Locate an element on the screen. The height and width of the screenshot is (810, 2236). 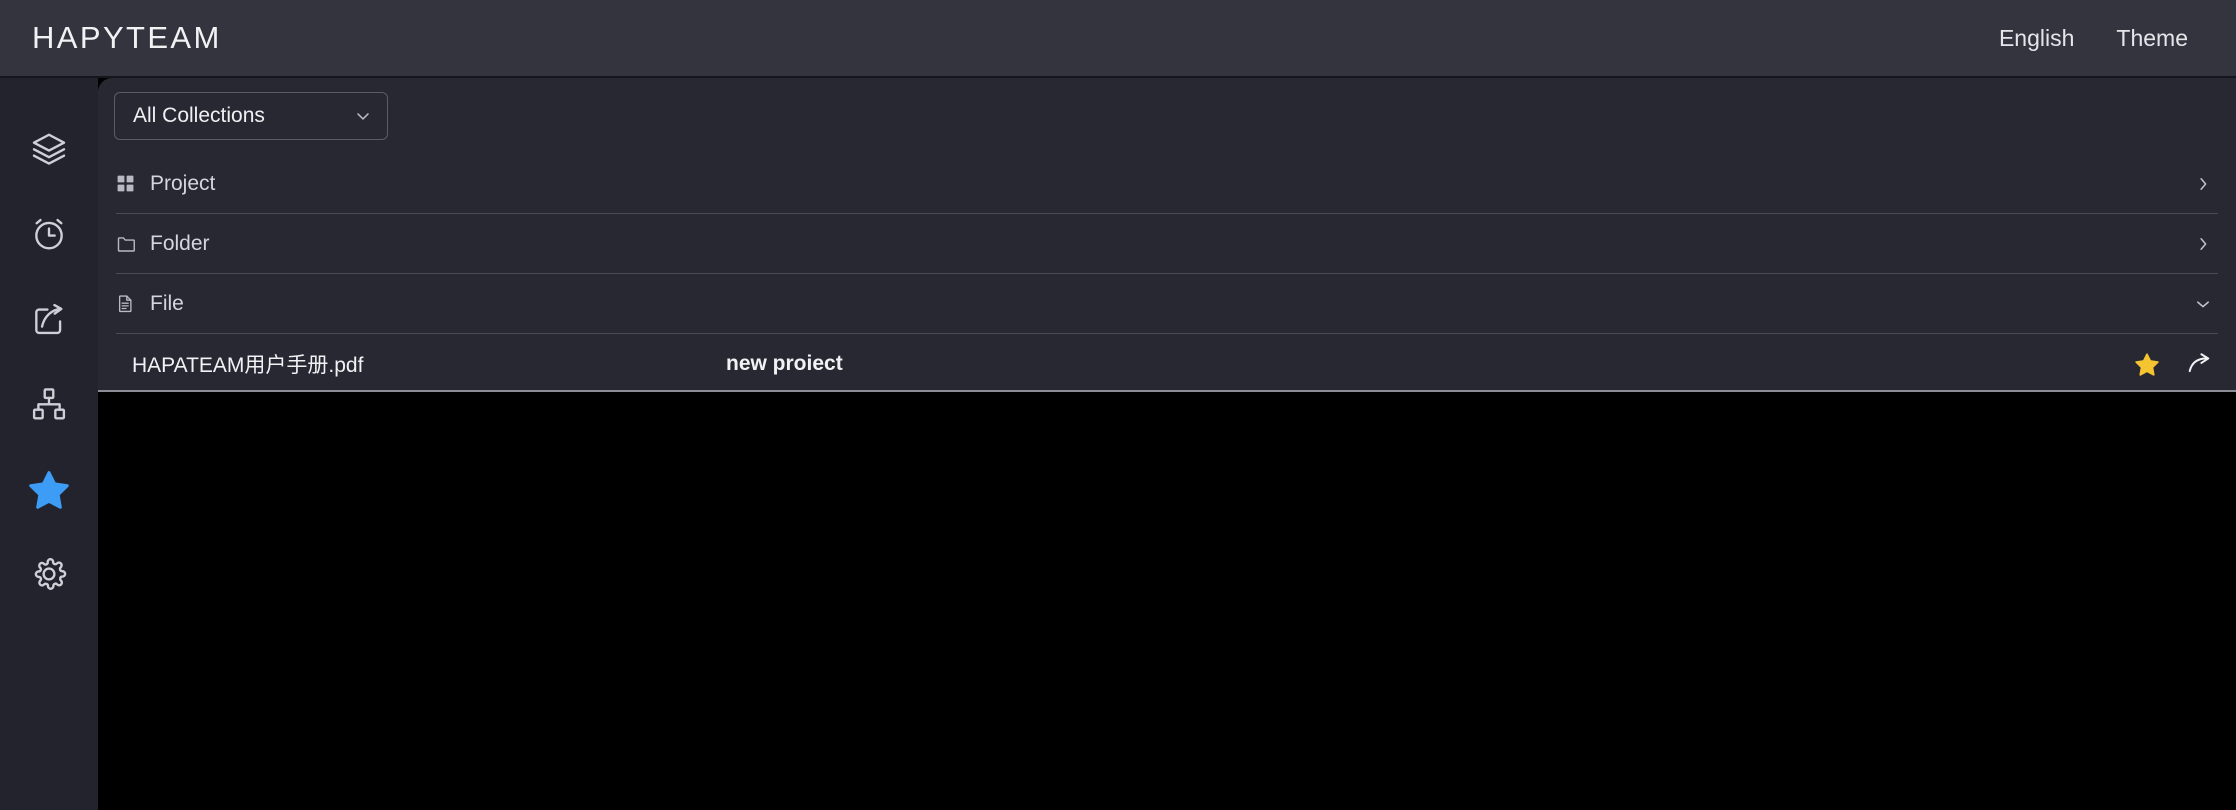
grid-apps-icon is located at coordinates (133, 183).